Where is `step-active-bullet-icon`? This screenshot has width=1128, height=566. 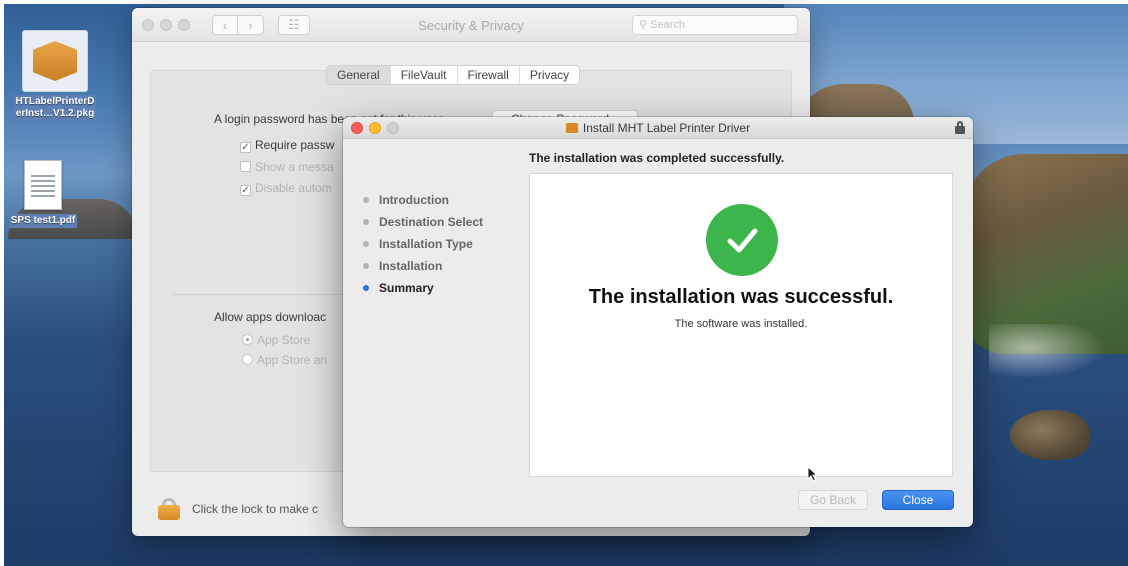 step-active-bullet-icon is located at coordinates (366, 288).